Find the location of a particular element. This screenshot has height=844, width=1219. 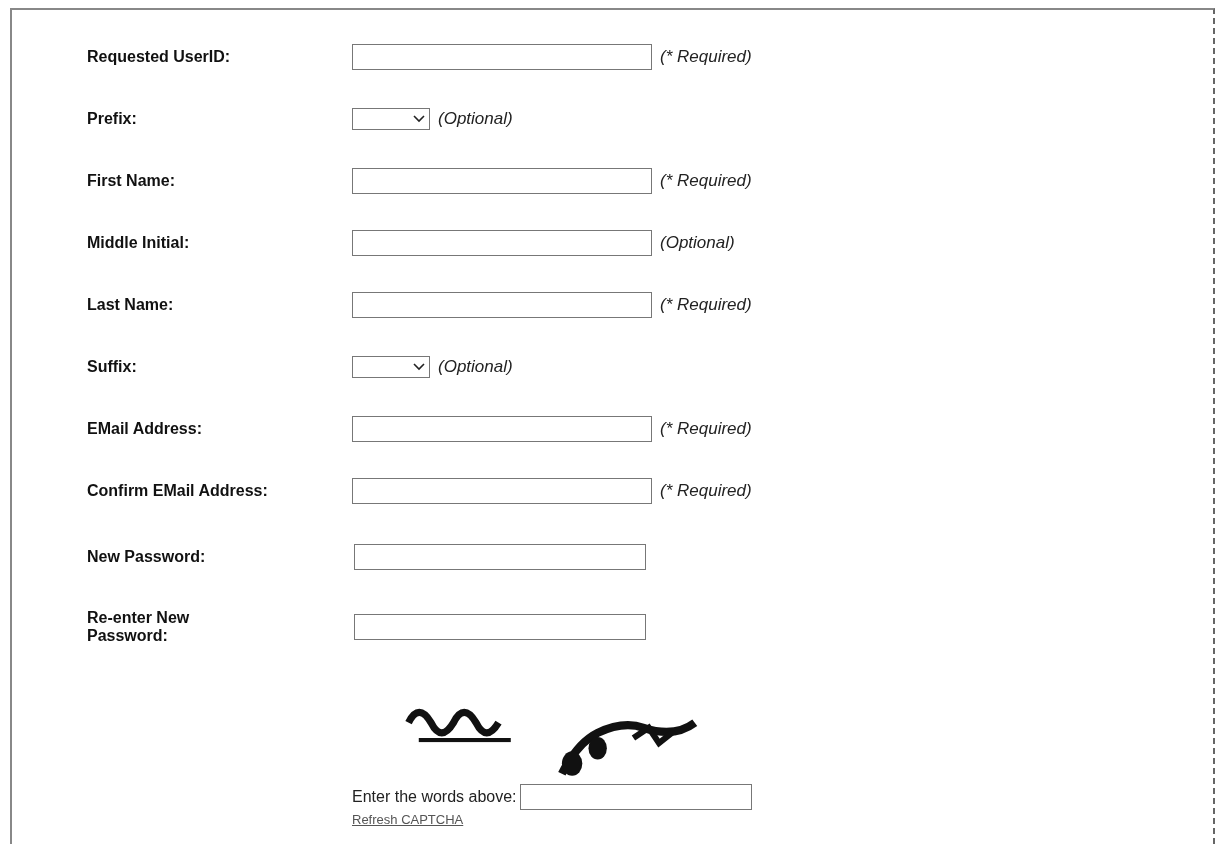

field-label: New Password: is located at coordinates (147, 557).